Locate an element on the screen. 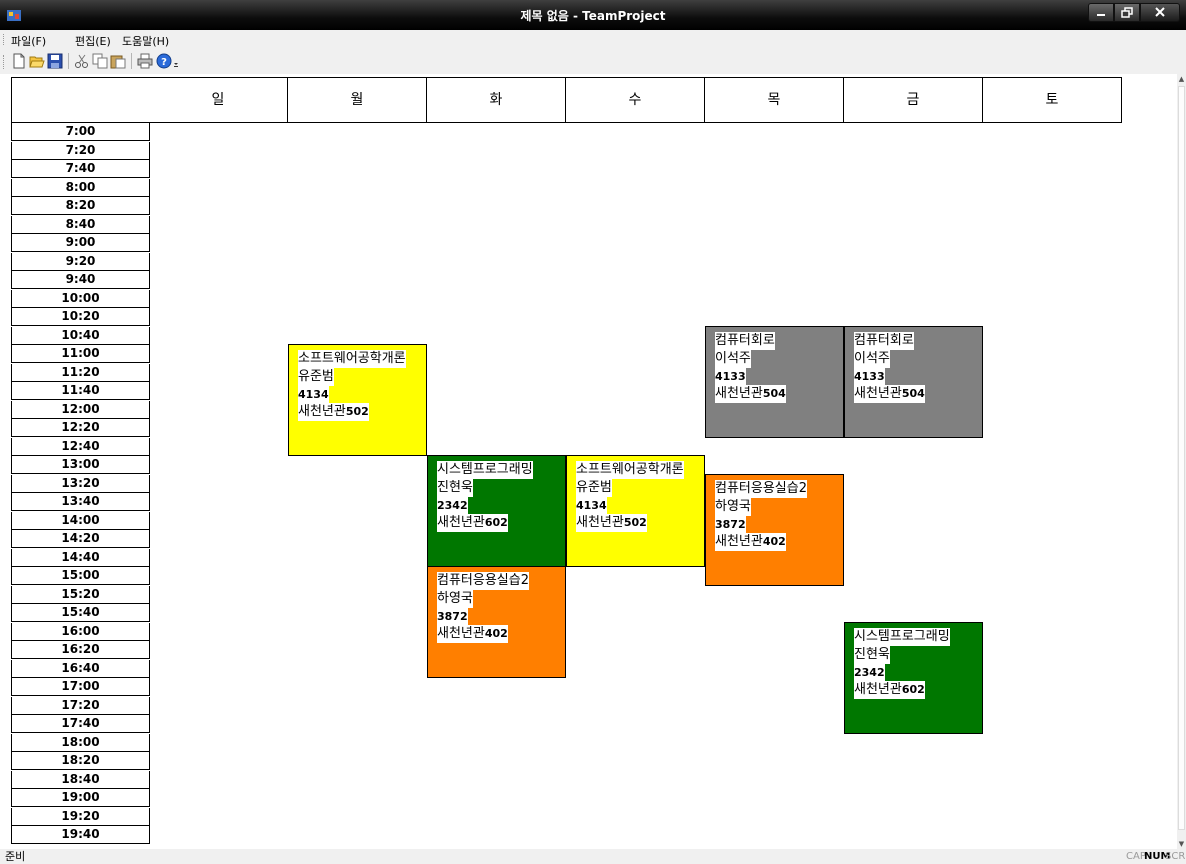 This screenshot has width=1186, height=864. course-name: 컴퓨터회로 is located at coordinates (884, 341).